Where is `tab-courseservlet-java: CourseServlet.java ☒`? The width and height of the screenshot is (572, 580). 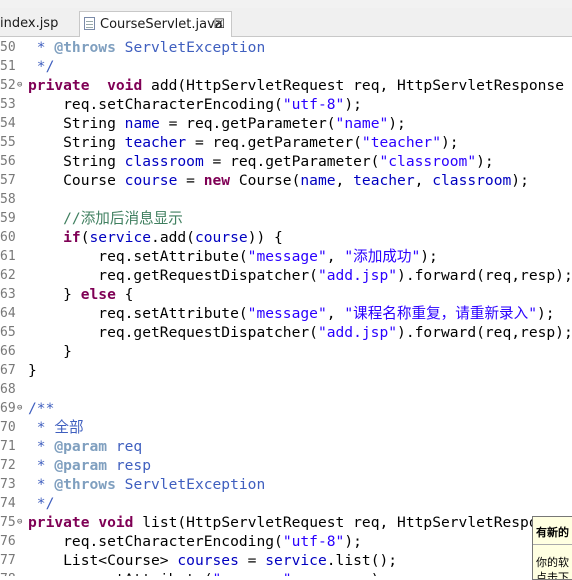 tab-courseservlet-java: CourseServlet.java ☒ is located at coordinates (155, 24).